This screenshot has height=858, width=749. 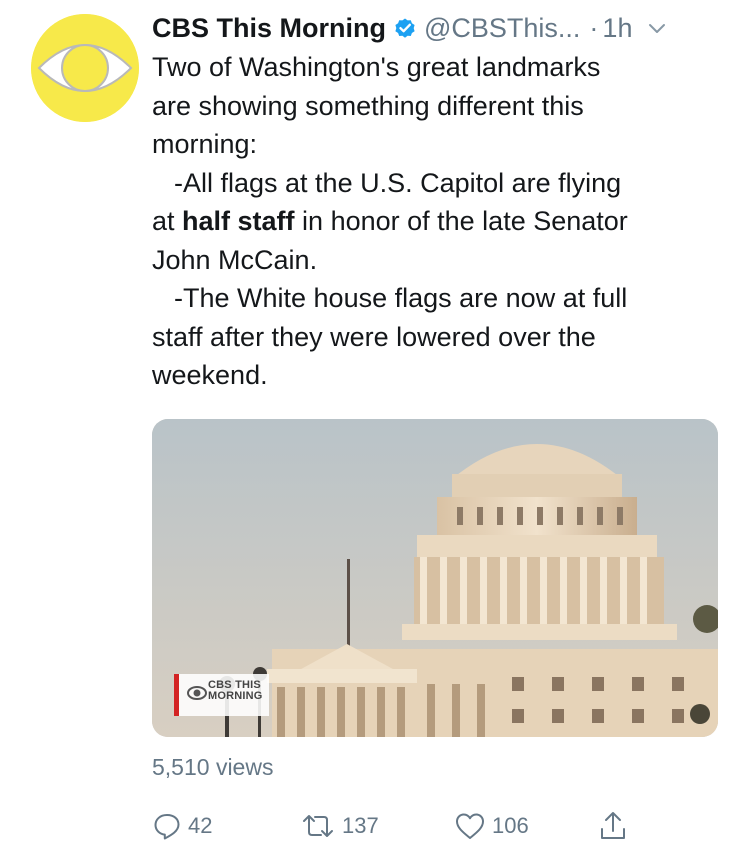 What do you see at coordinates (182, 826) in the screenshot?
I see `reply-button: 42` at bounding box center [182, 826].